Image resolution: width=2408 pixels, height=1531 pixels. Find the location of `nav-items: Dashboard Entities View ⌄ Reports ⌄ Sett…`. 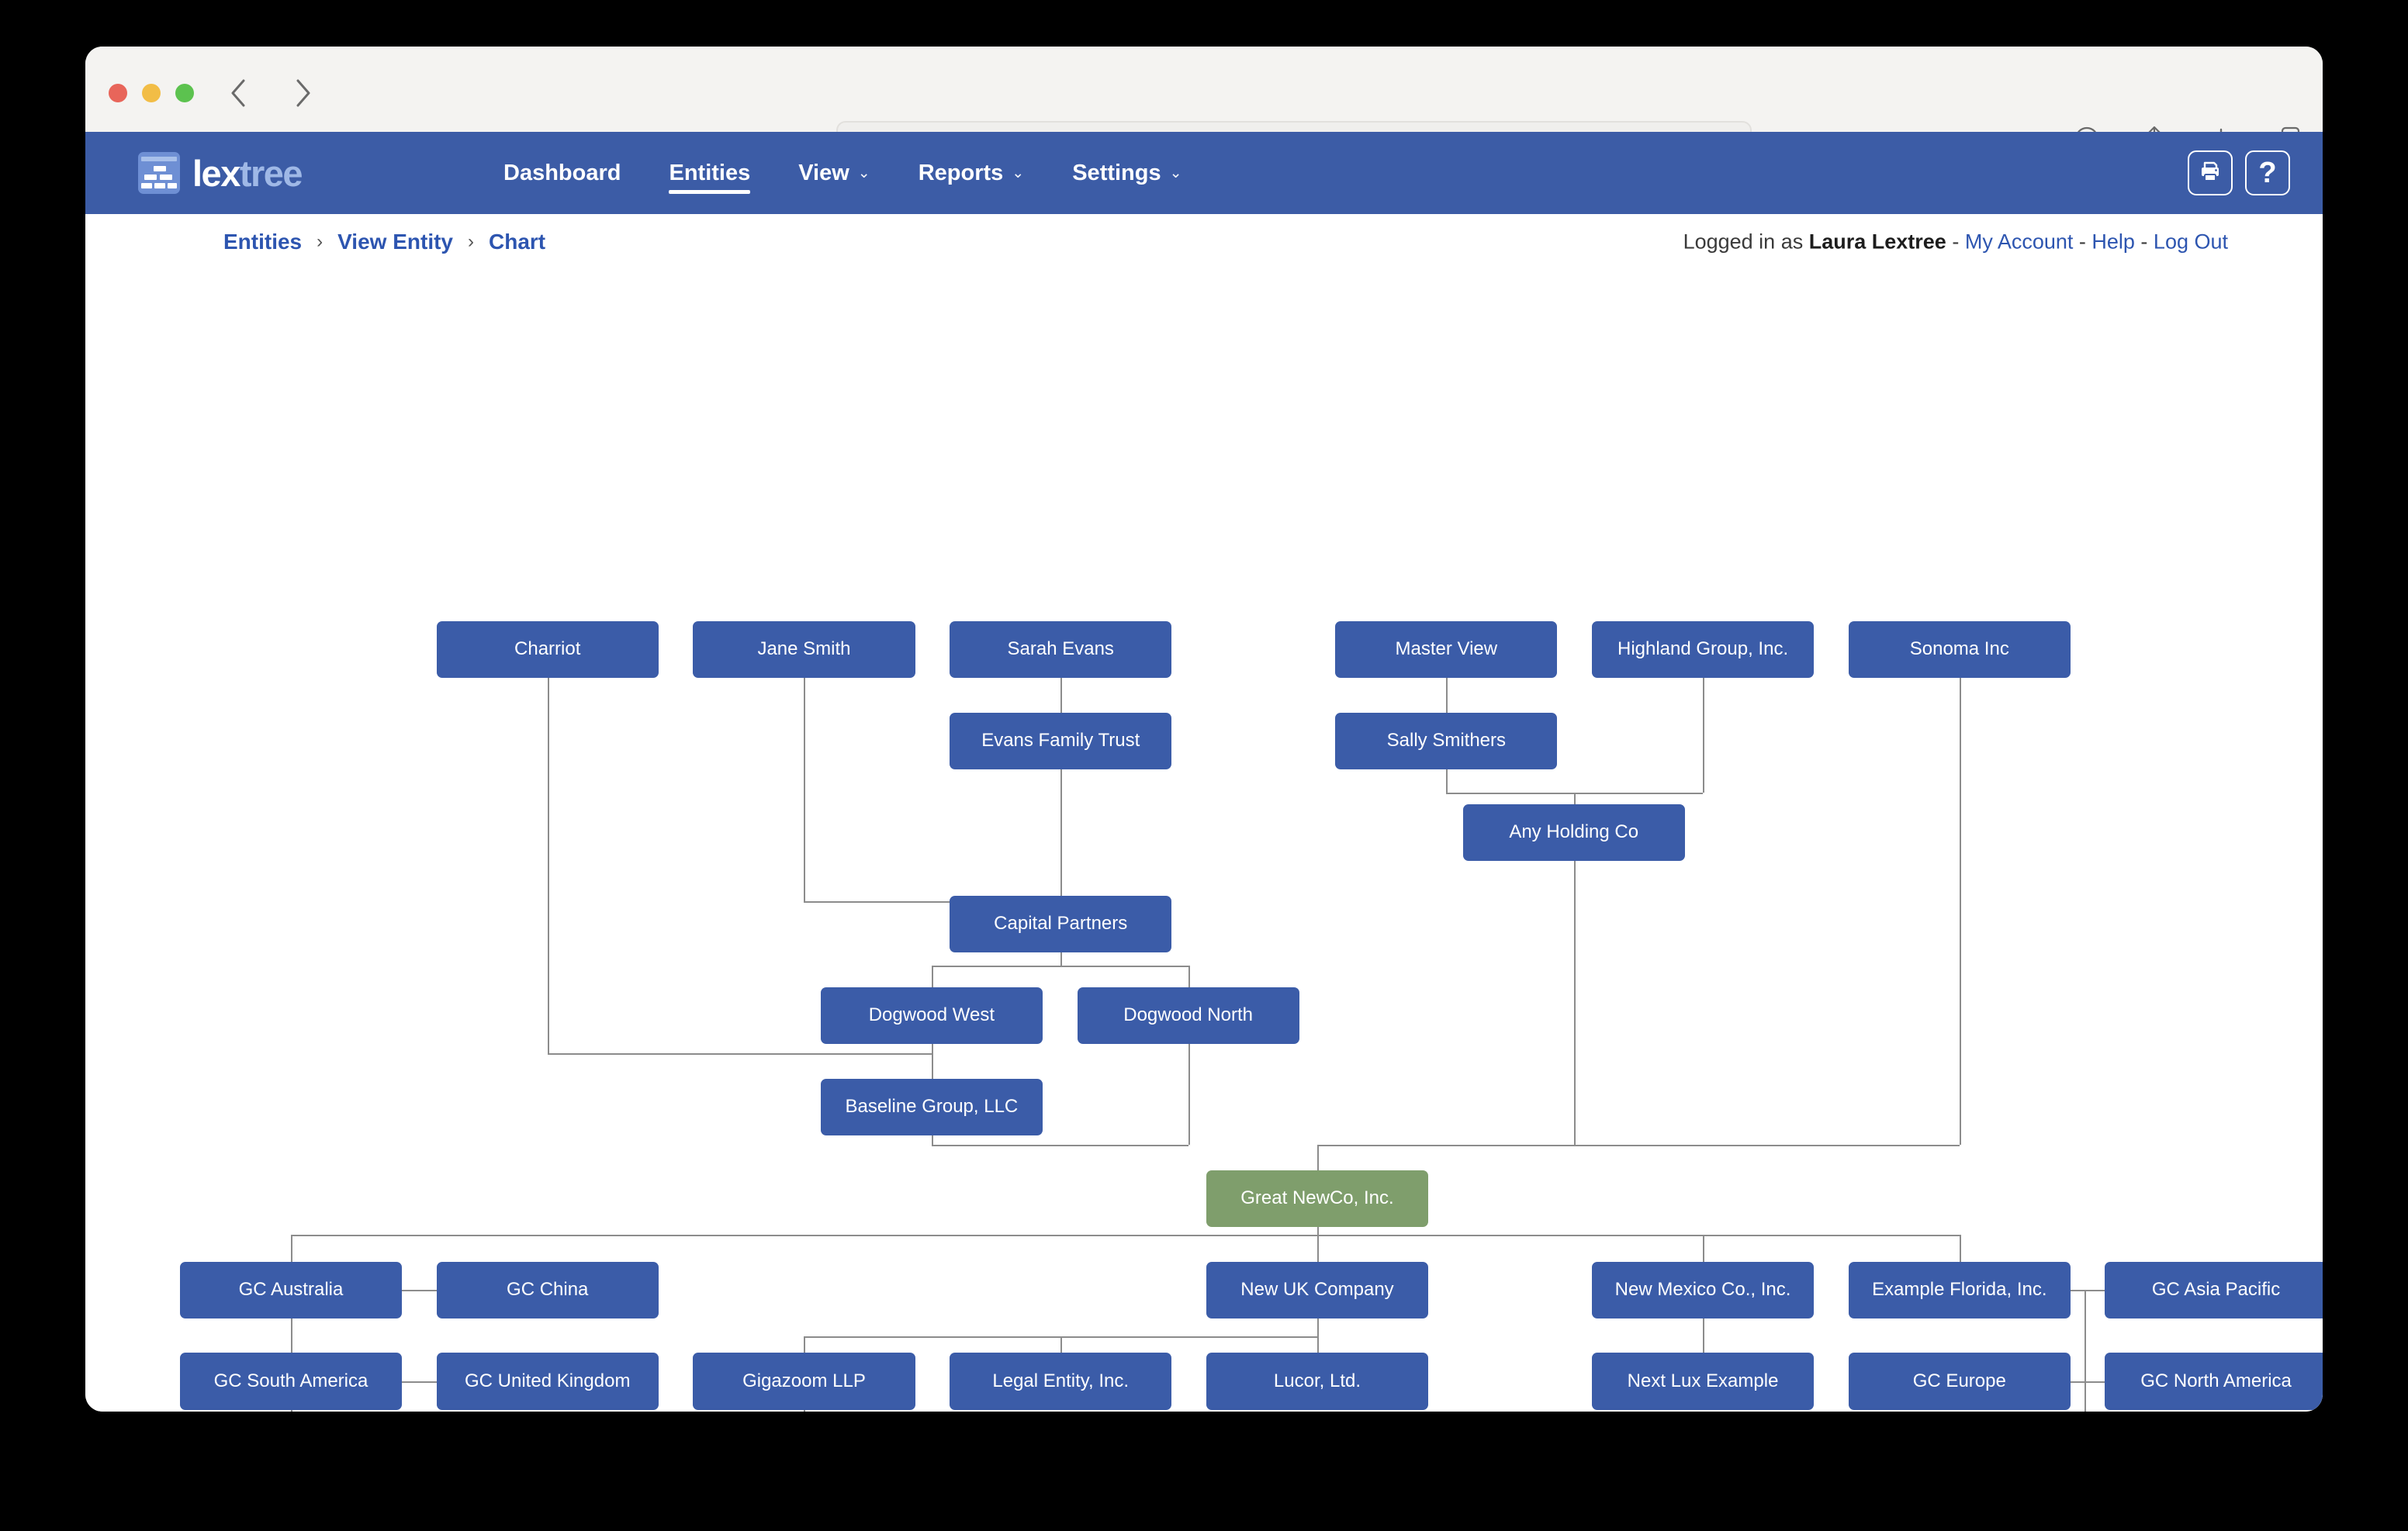

nav-items: Dashboard Entities View ⌄ Reports ⌄ Sett… is located at coordinates (842, 173).